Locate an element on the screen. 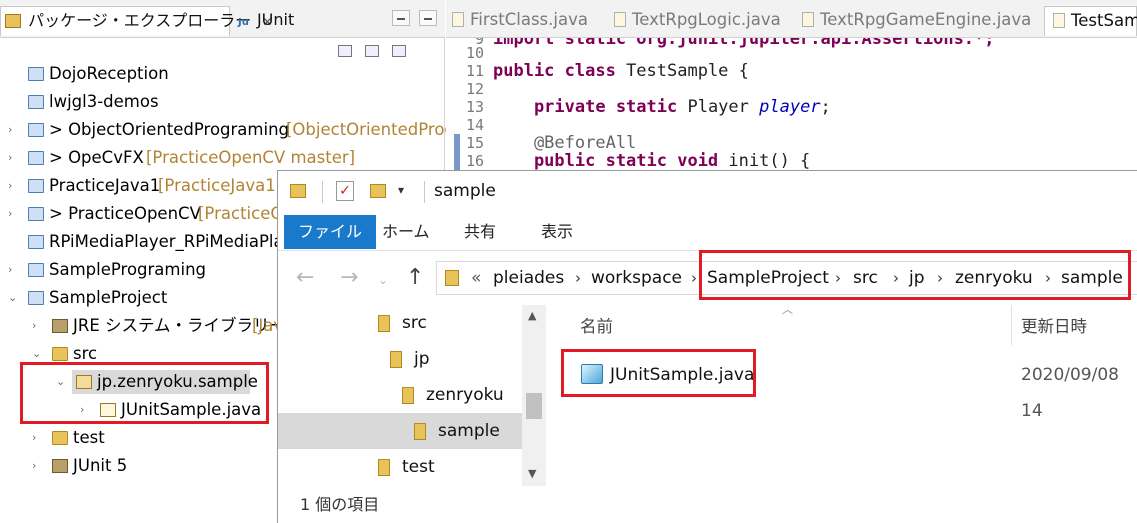  breadcrumb-overflow: « is located at coordinates (476, 278).